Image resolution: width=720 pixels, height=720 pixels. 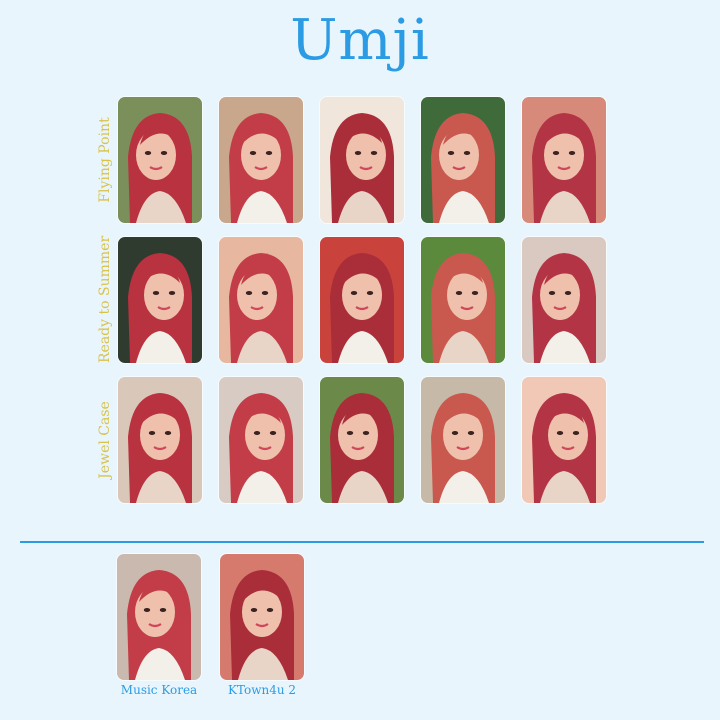 I want to click on page-title: Umji, so click(x=360, y=40).